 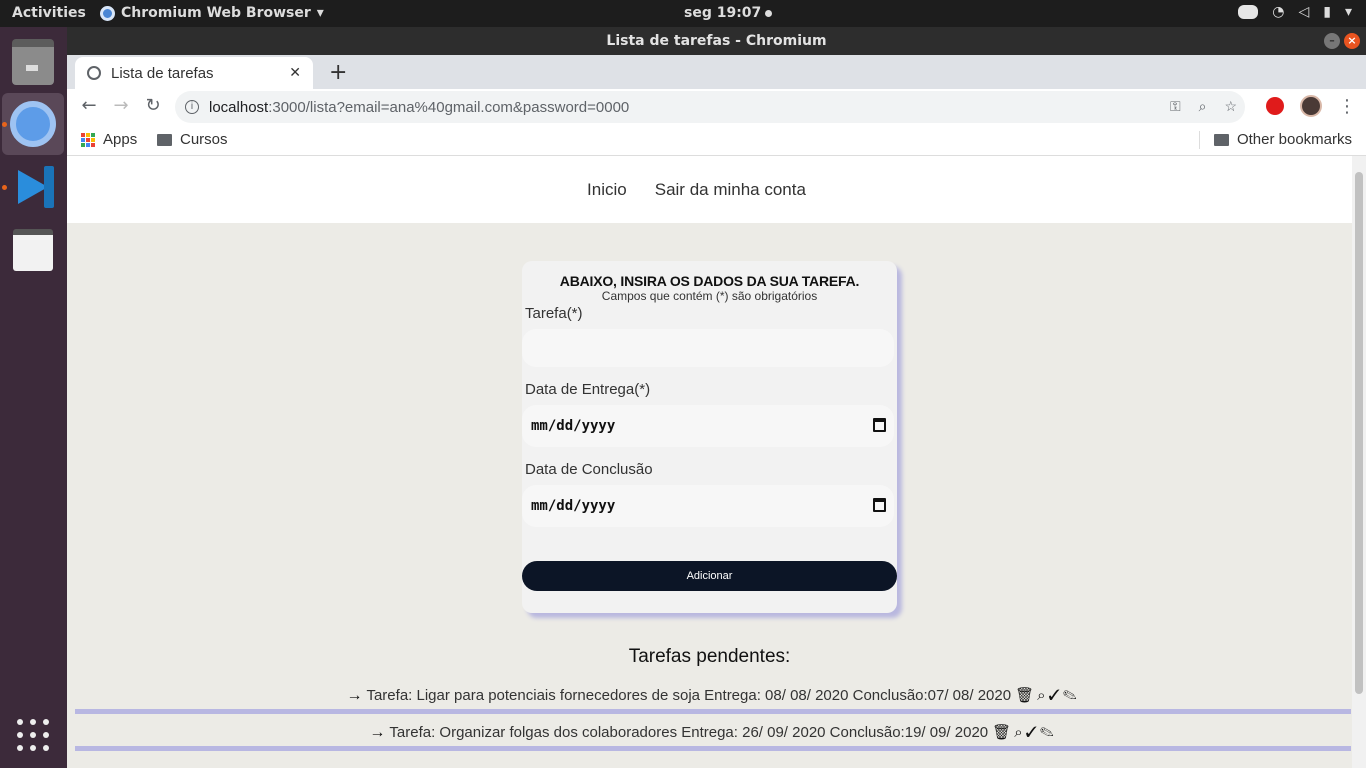 What do you see at coordinates (1278, 12) in the screenshot?
I see `wifi-icon: ◔` at bounding box center [1278, 12].